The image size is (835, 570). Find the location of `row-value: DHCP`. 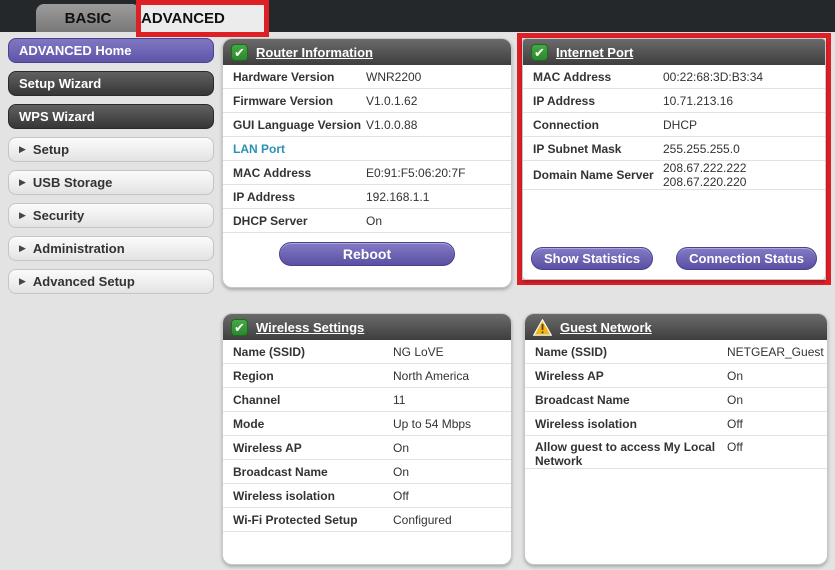

row-value: DHCP is located at coordinates (680, 124).